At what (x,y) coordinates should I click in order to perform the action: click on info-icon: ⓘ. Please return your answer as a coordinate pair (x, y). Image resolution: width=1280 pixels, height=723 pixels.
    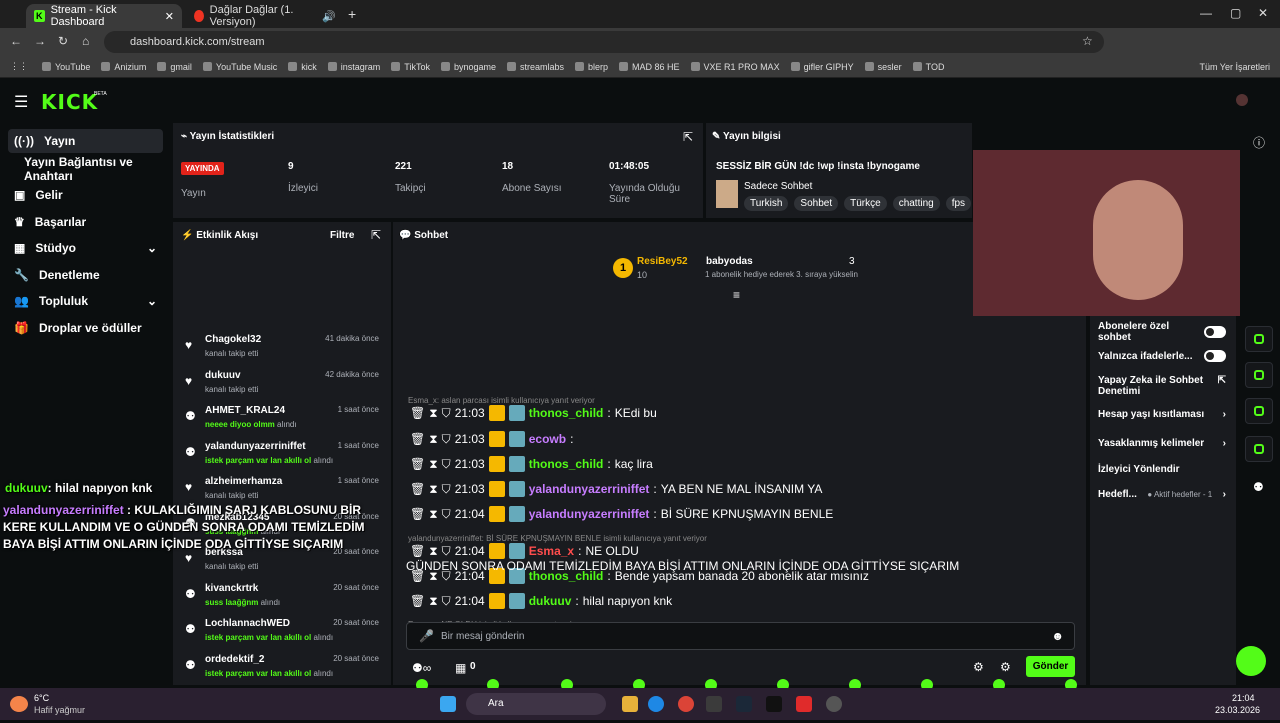
    Looking at the image, I should click on (1259, 142).